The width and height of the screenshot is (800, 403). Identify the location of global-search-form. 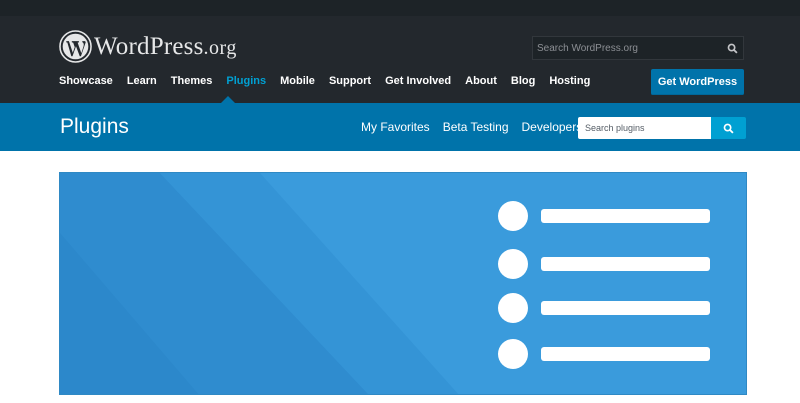
(638, 48).